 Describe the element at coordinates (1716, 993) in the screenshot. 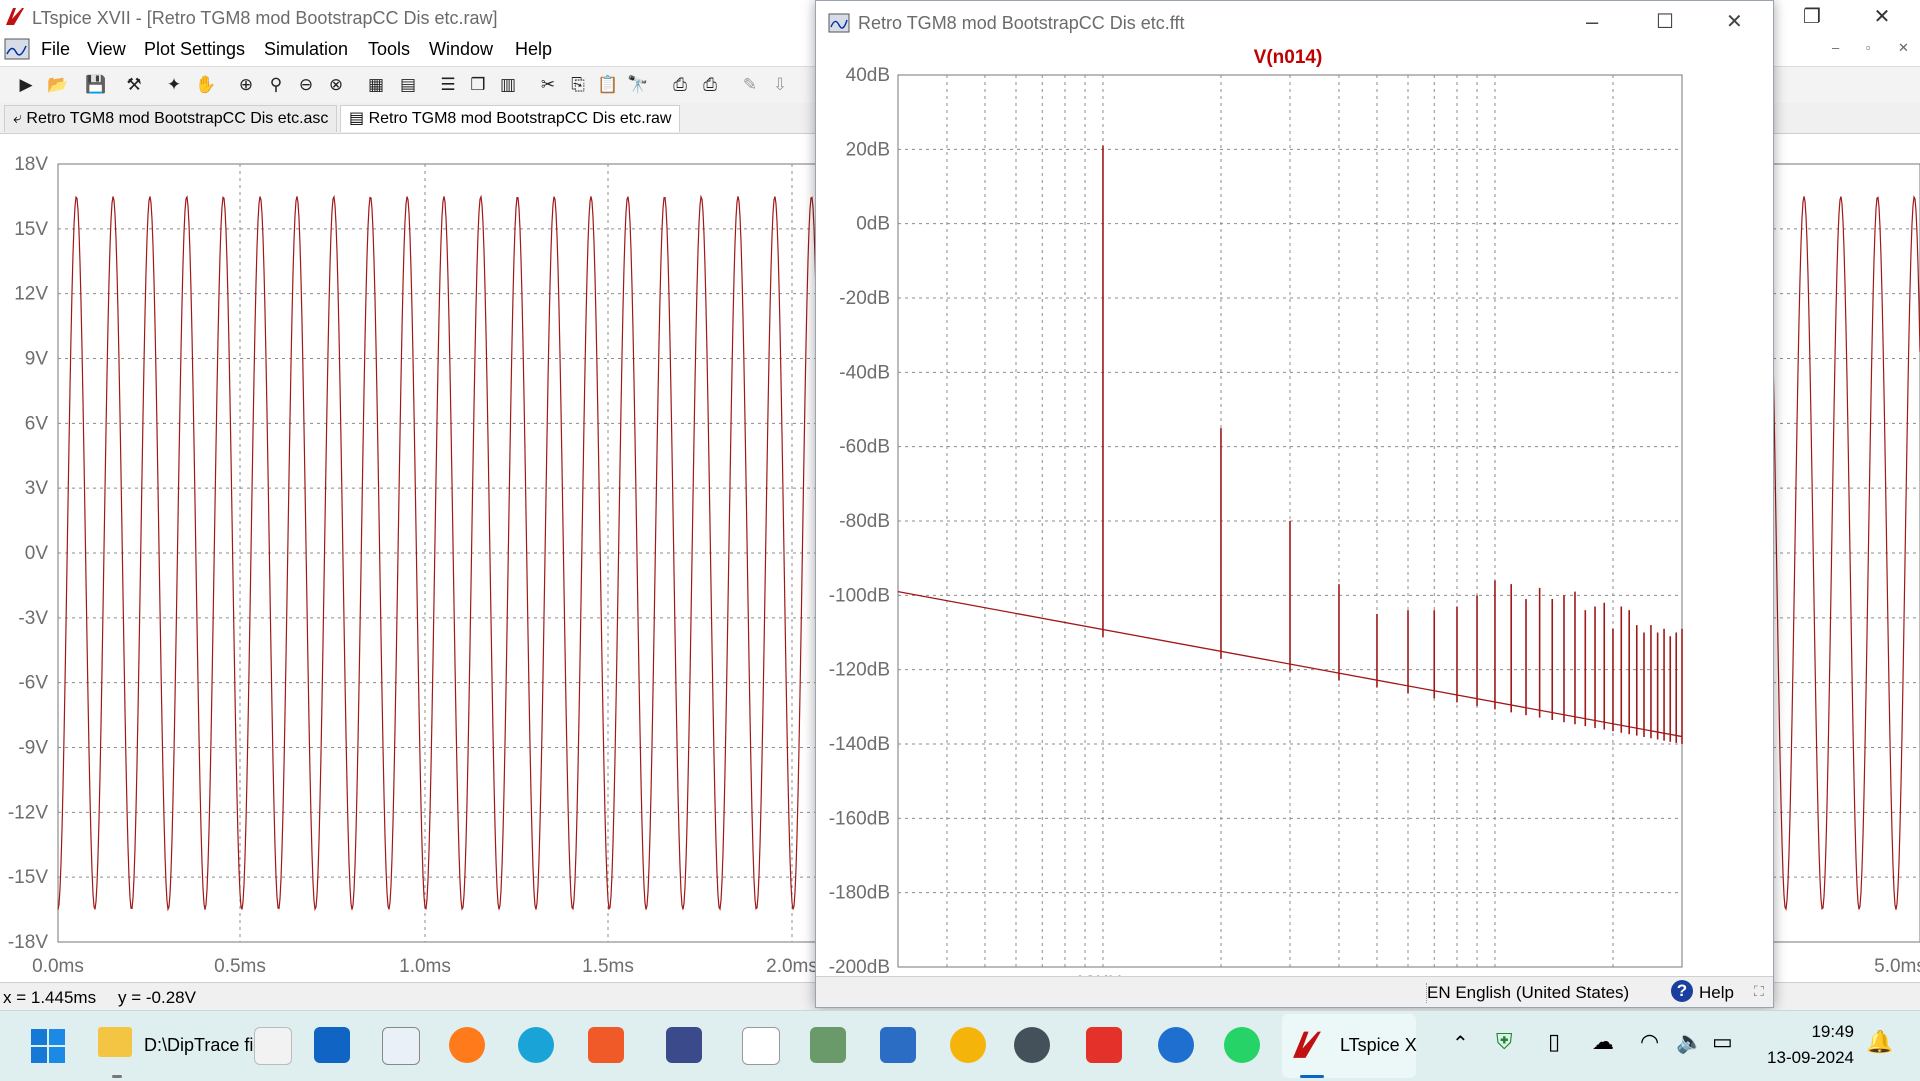

I see `help-label: Help` at that location.